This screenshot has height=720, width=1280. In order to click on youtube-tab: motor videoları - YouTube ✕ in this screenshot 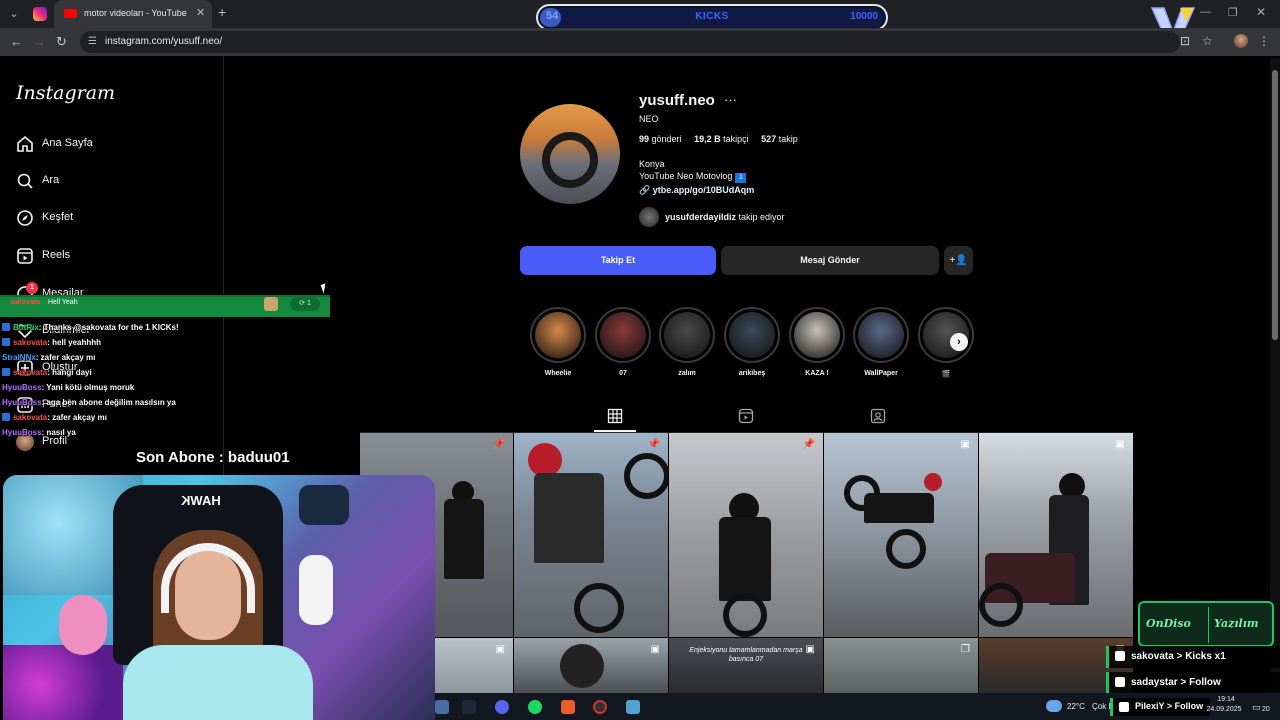, I will do `click(133, 14)`.